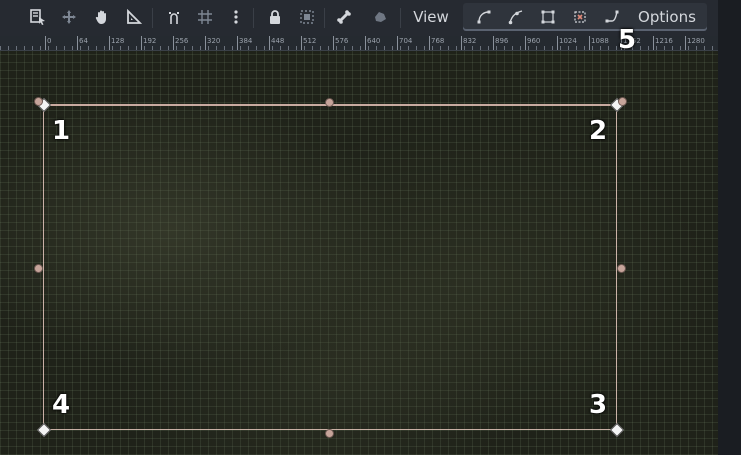 This screenshot has height=455, width=741. I want to click on ruler-label: 192, so click(150, 41).